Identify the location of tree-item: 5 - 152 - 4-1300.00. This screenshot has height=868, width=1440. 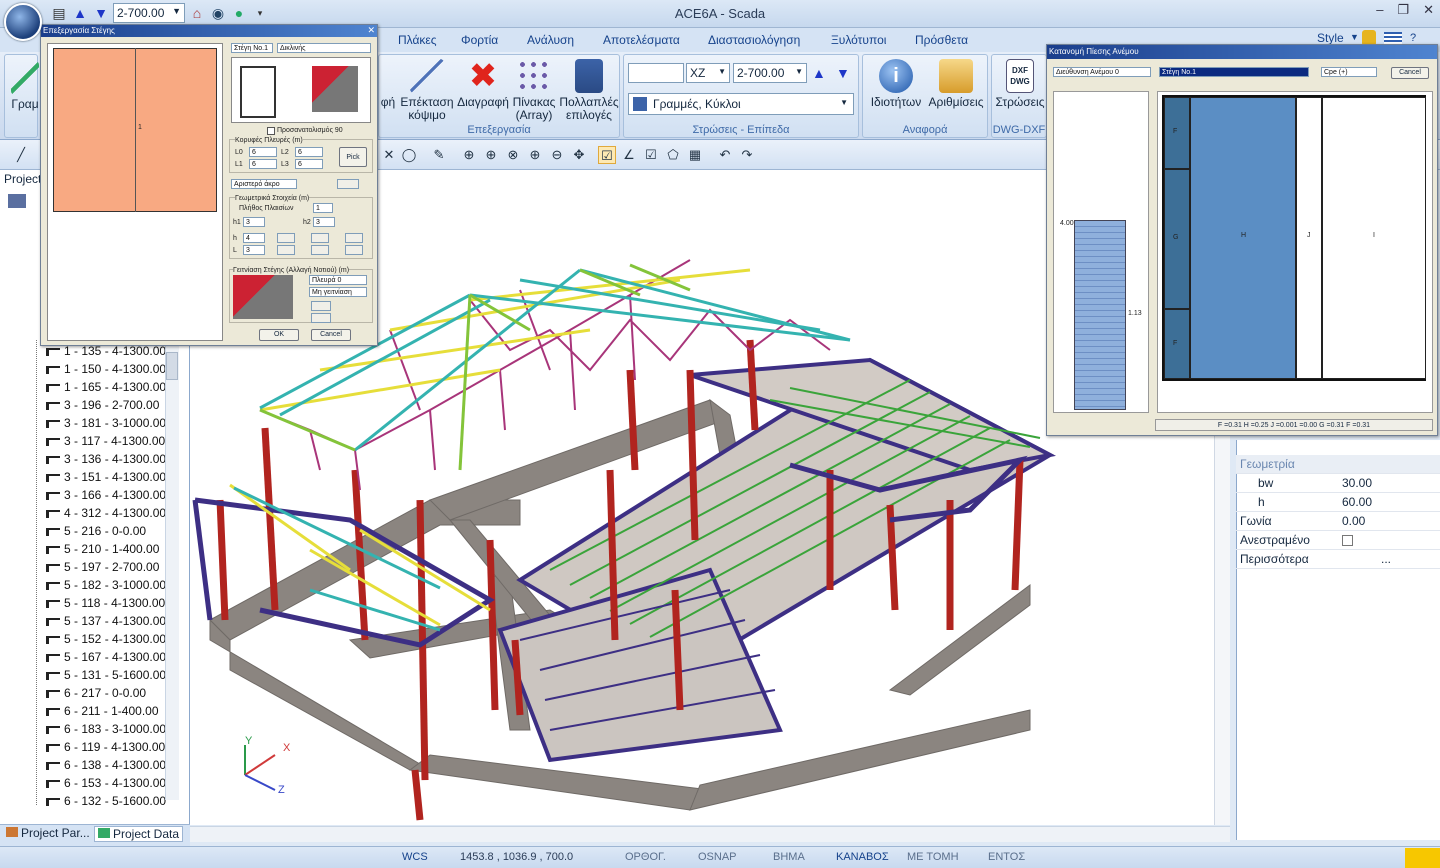
(106, 639).